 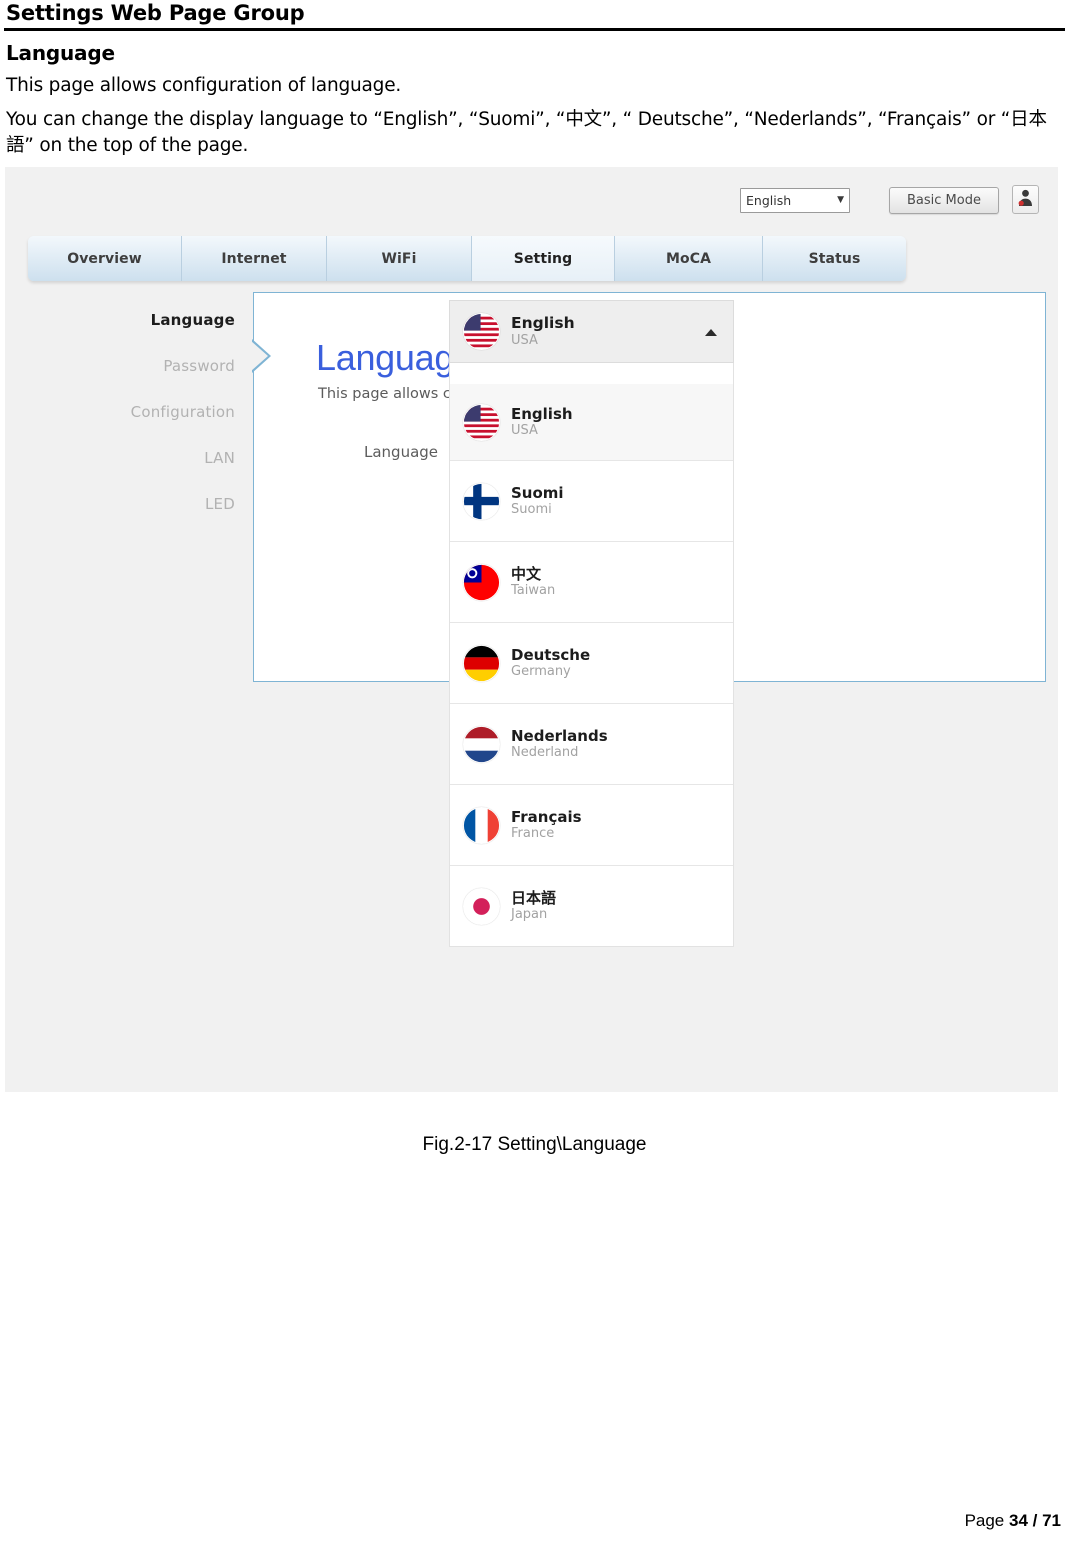 What do you see at coordinates (524, 341) in the screenshot?
I see `selected-language-country: USA` at bounding box center [524, 341].